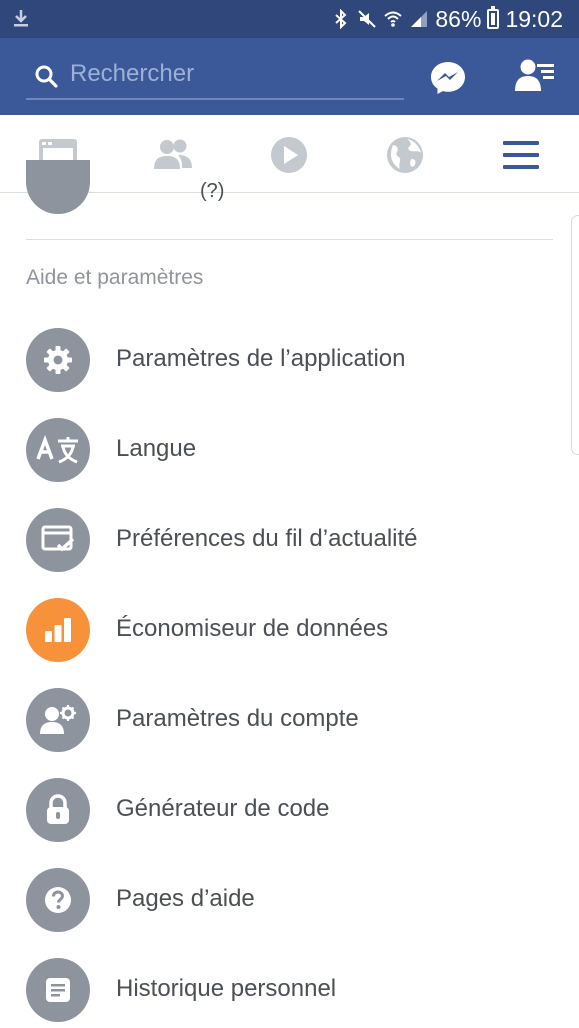 Image resolution: width=579 pixels, height=1028 pixels. What do you see at coordinates (58, 630) in the screenshot?
I see `data-saver-icon` at bounding box center [58, 630].